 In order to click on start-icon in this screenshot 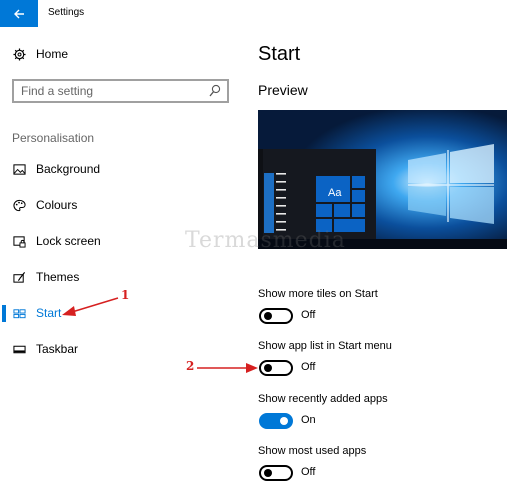, I will do `click(19, 313)`.